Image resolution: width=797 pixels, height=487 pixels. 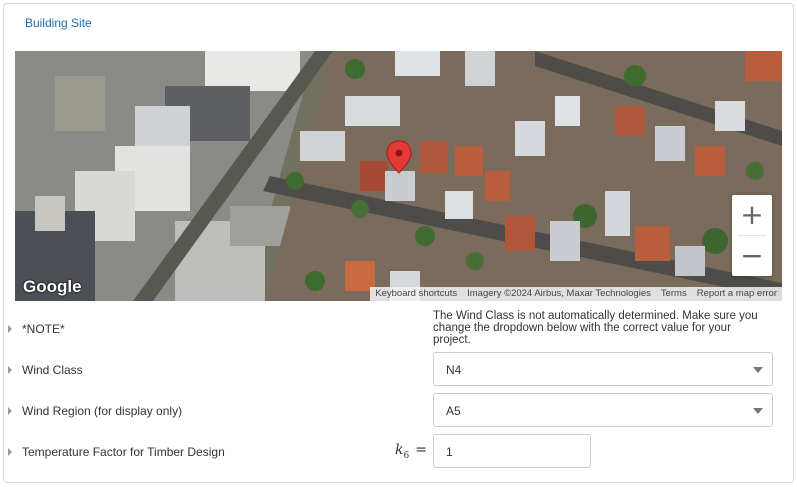 I want to click on wind-class-value: N4, so click(x=454, y=370).